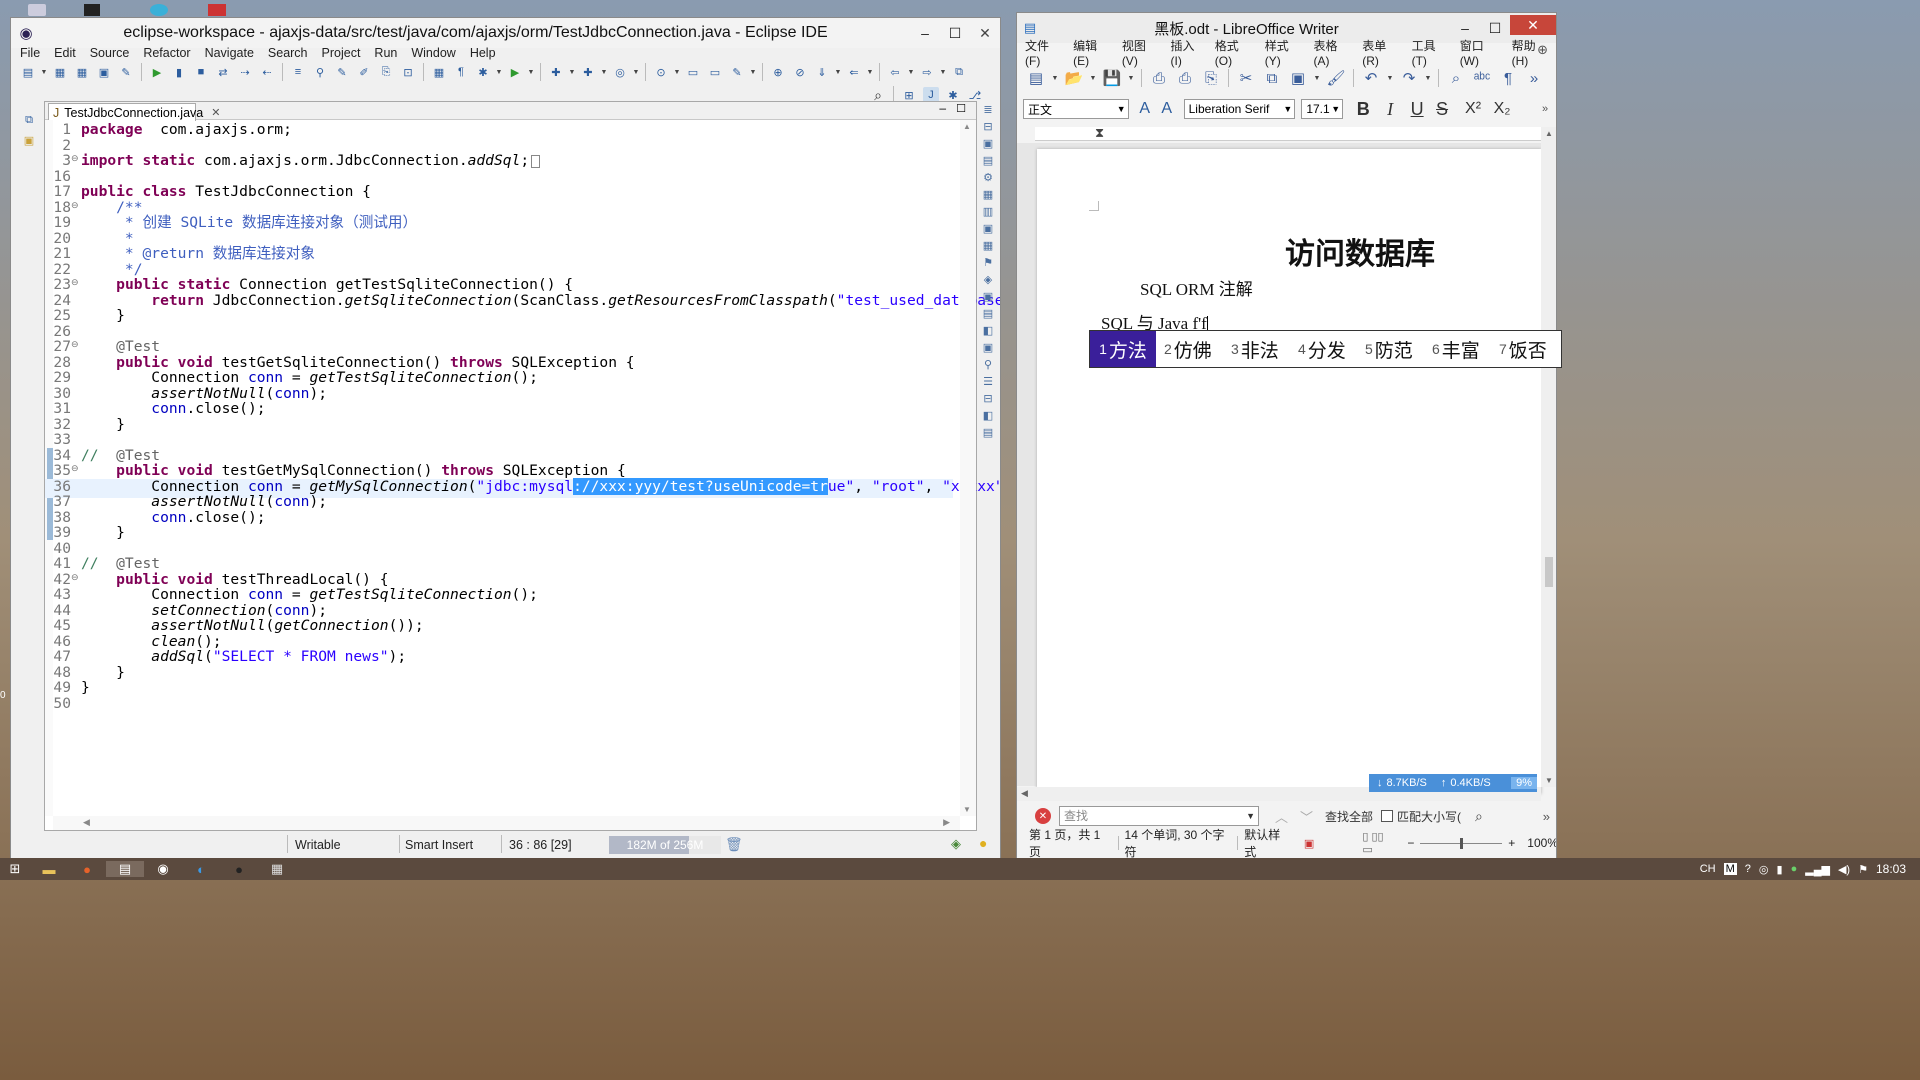 The width and height of the screenshot is (1920, 1080). Describe the element at coordinates (854, 72) in the screenshot. I see `toolbar-icon: ⇐` at that location.